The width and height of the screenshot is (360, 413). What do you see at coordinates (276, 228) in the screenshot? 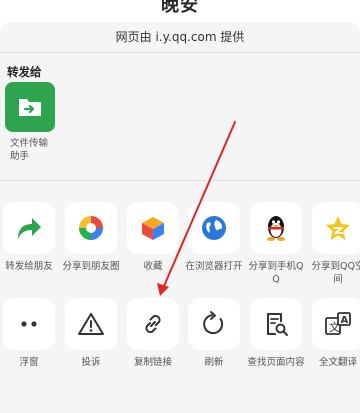
I see `qq-penguin-icon` at bounding box center [276, 228].